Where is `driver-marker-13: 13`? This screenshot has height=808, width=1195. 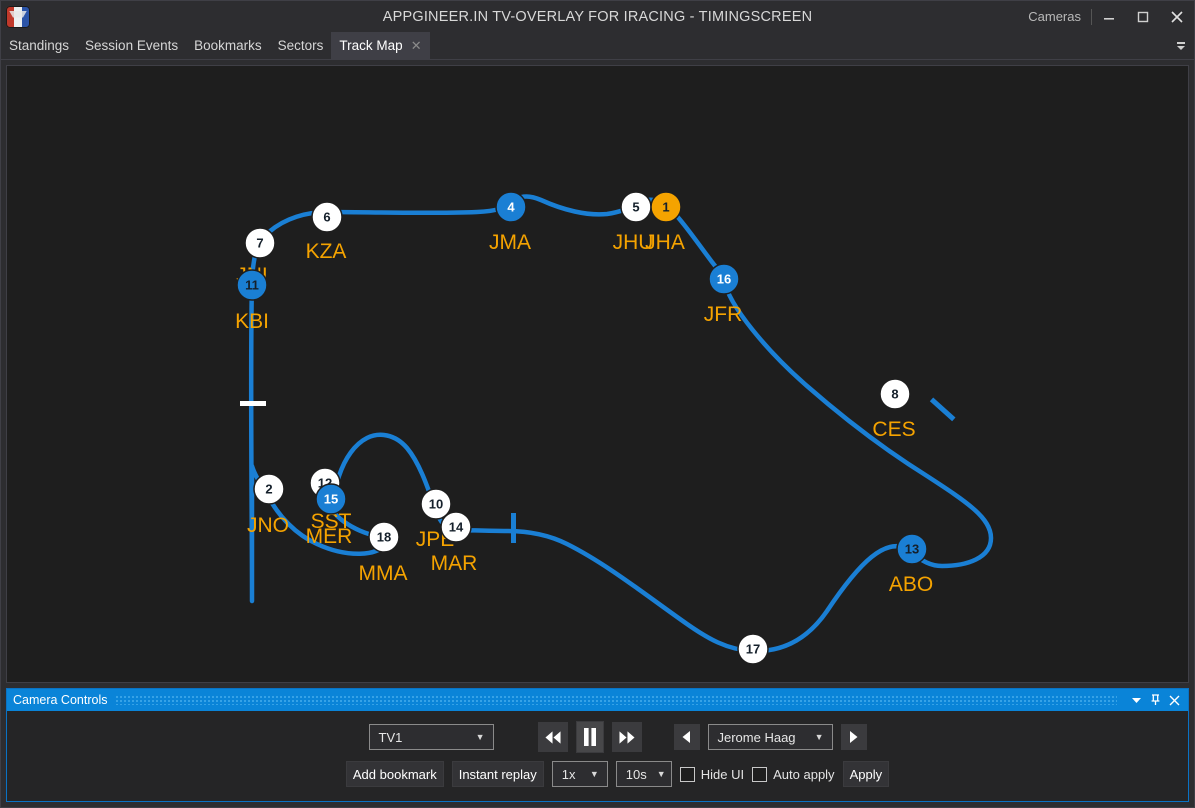
driver-marker-13: 13 is located at coordinates (912, 549).